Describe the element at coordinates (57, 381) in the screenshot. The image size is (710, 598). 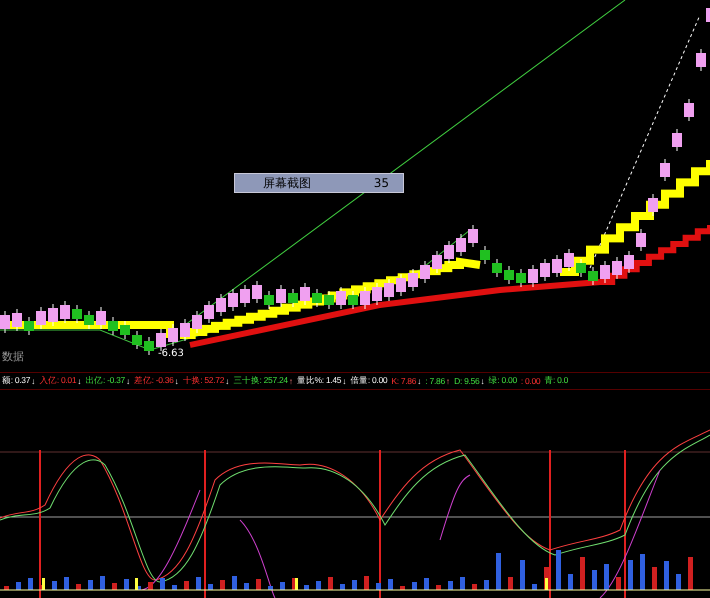
I see `indicator-value: 入亿: 0.01` at that location.